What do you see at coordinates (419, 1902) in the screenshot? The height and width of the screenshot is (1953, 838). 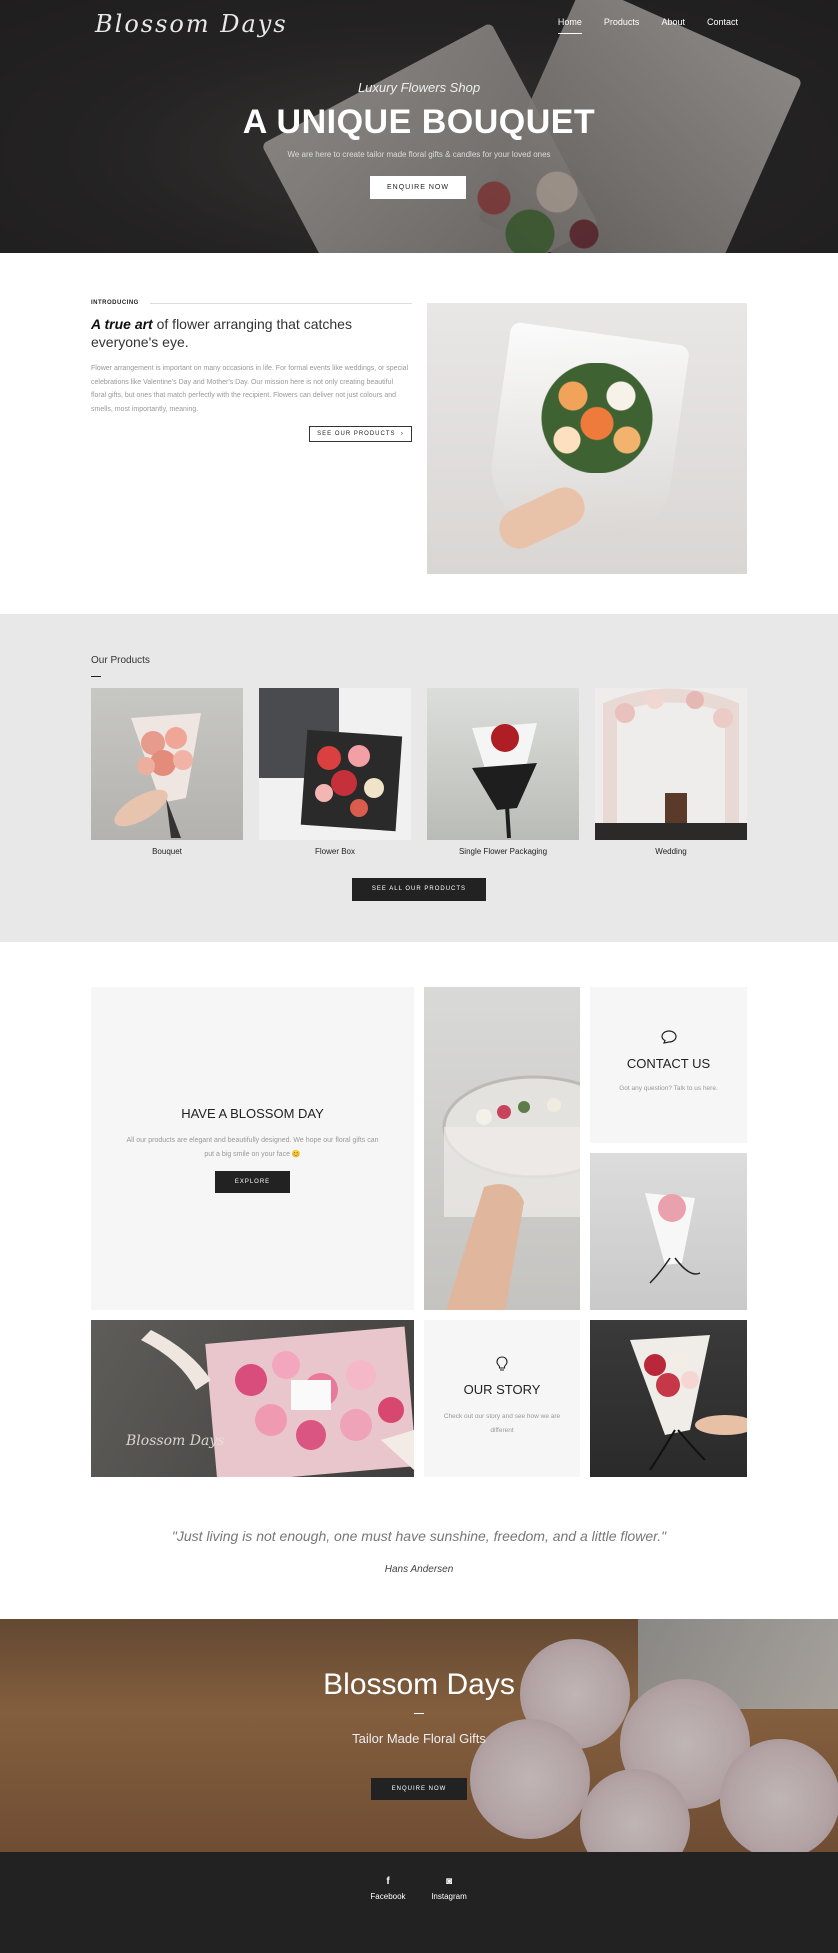 I see `footer` at bounding box center [419, 1902].